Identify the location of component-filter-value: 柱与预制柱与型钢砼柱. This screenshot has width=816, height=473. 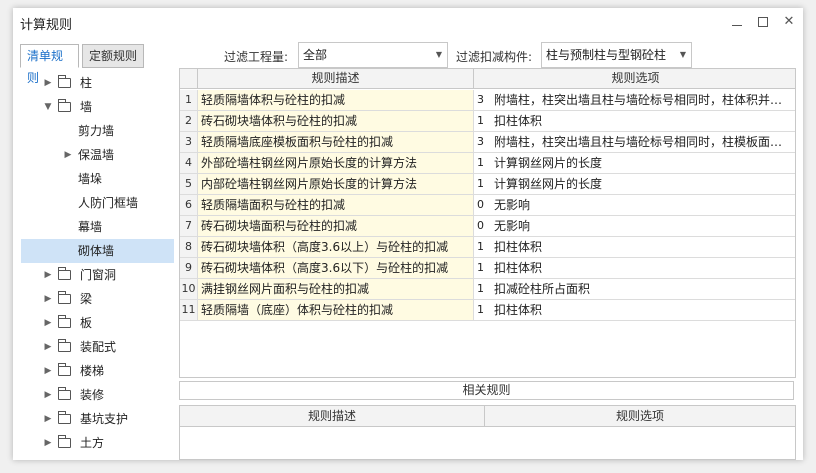
(606, 55).